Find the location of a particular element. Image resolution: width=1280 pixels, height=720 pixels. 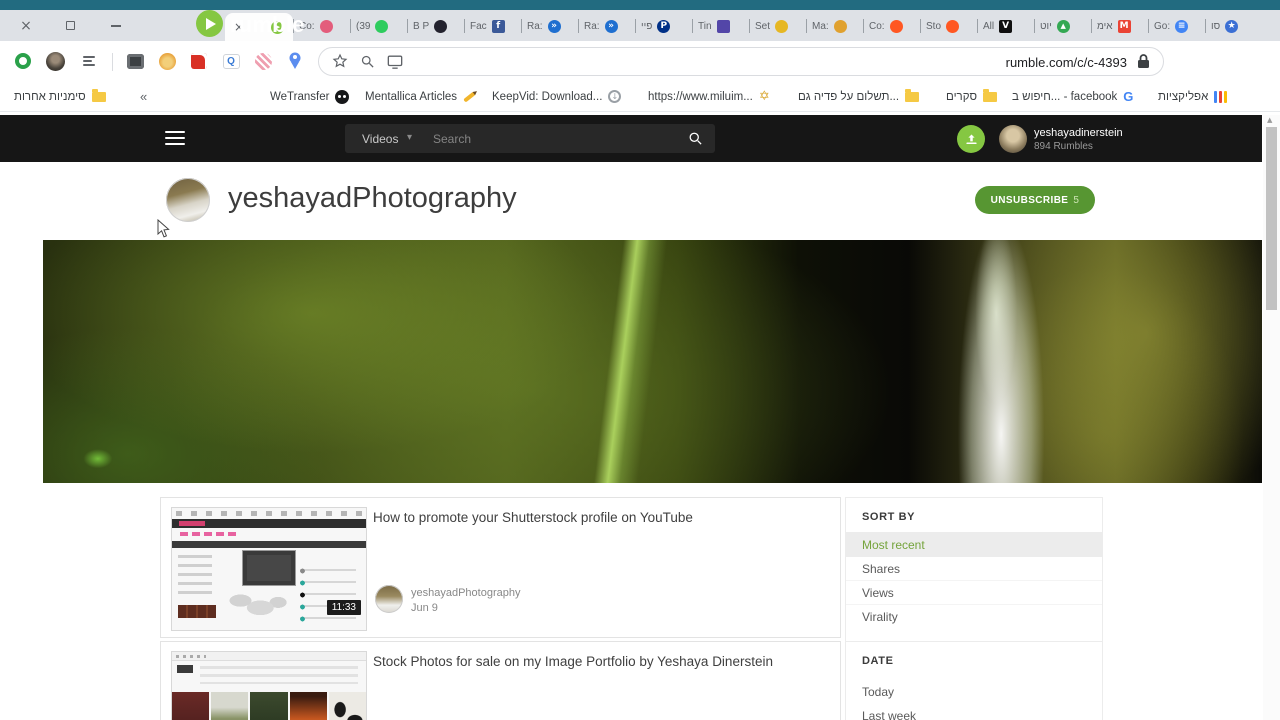

browser-tab: Tin is located at coordinates (720, 26).